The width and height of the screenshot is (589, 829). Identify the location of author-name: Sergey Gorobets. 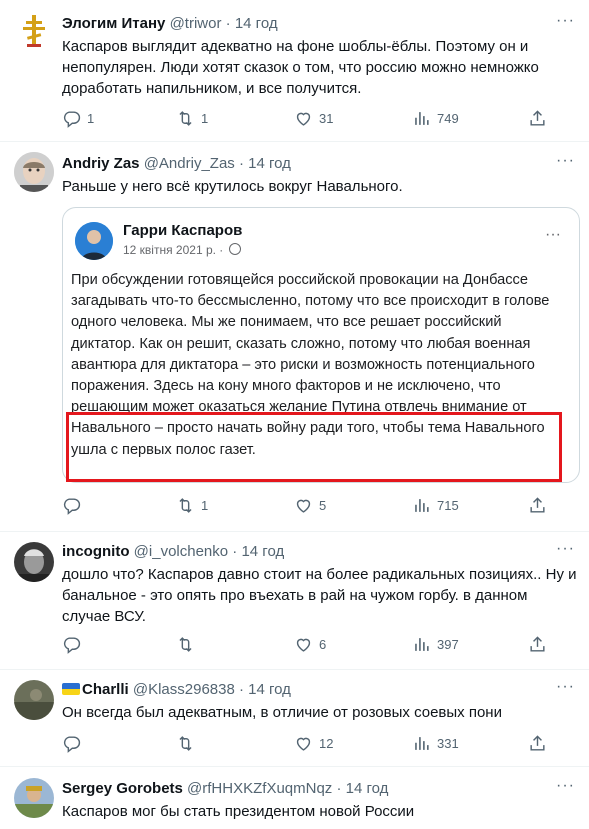
(122, 788).